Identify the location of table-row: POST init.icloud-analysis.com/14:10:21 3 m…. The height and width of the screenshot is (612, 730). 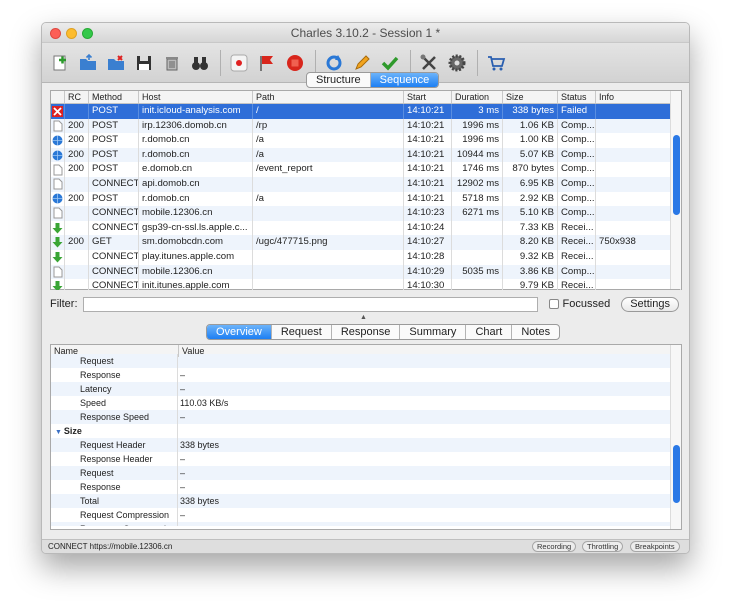
(366, 111).